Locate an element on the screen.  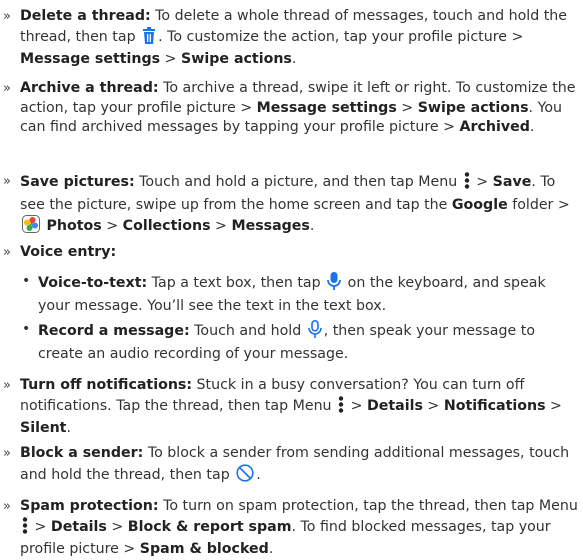
item-title: Archive a thread: is located at coordinates (89, 88).